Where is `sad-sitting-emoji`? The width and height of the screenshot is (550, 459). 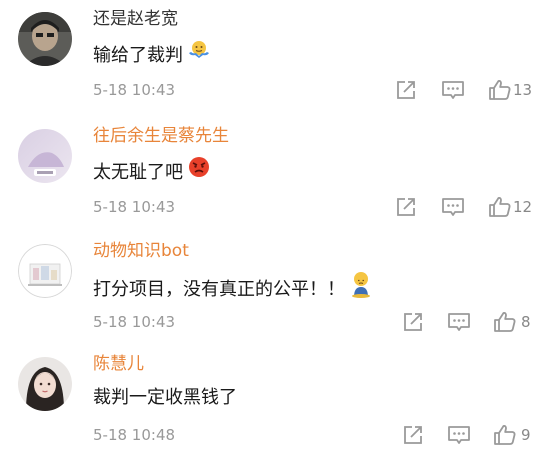
sad-sitting-emoji is located at coordinates (361, 288).